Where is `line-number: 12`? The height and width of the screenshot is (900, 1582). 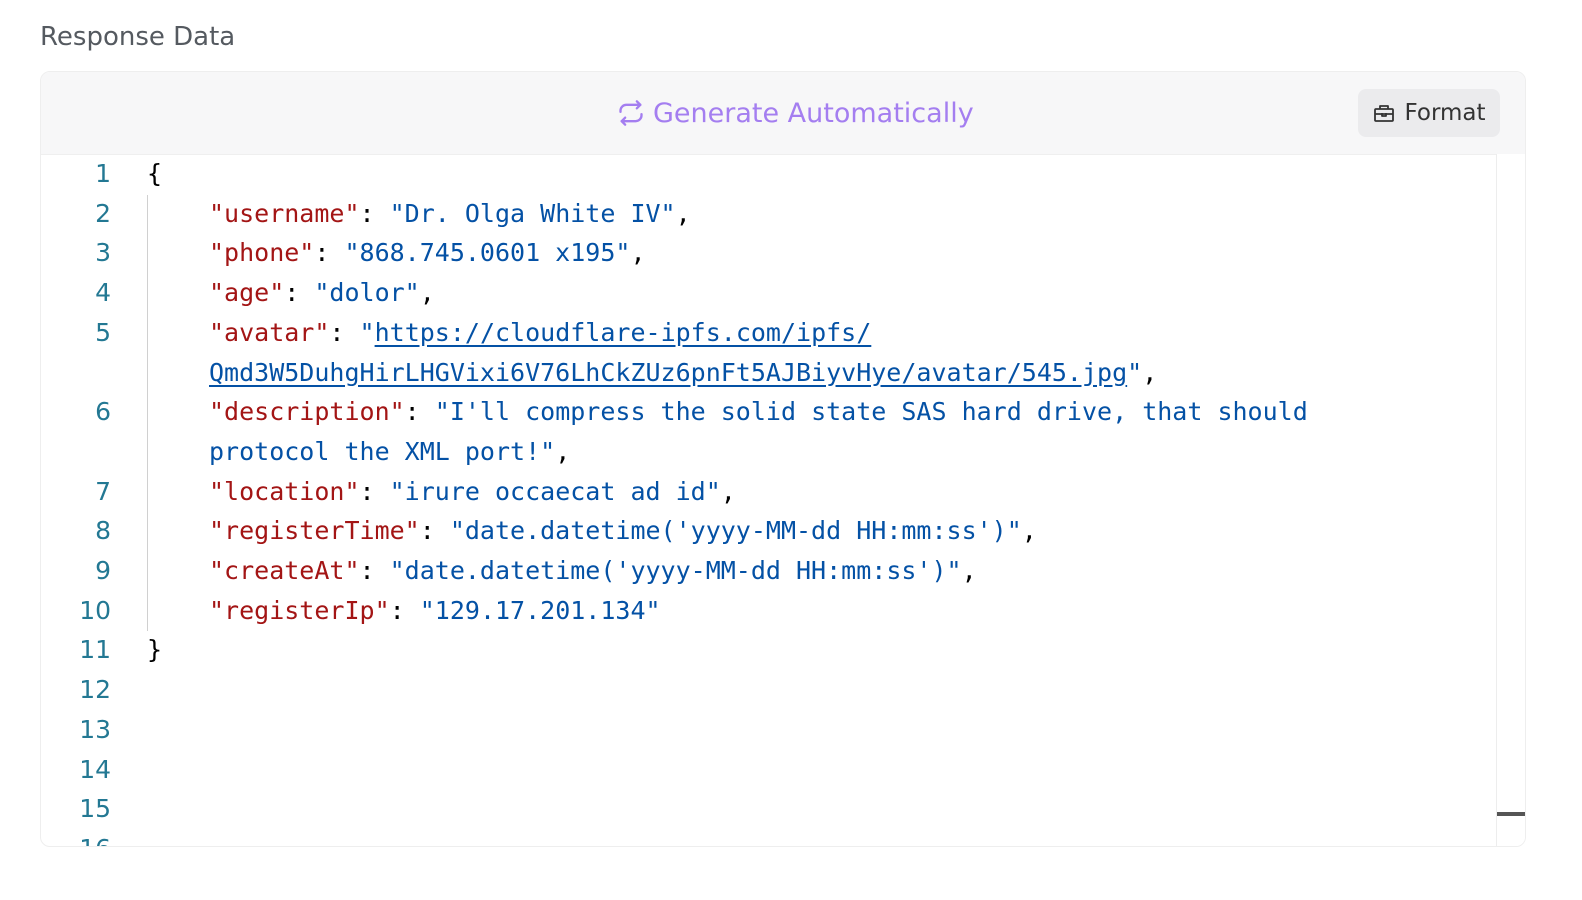
line-number: 12 is located at coordinates (95, 690).